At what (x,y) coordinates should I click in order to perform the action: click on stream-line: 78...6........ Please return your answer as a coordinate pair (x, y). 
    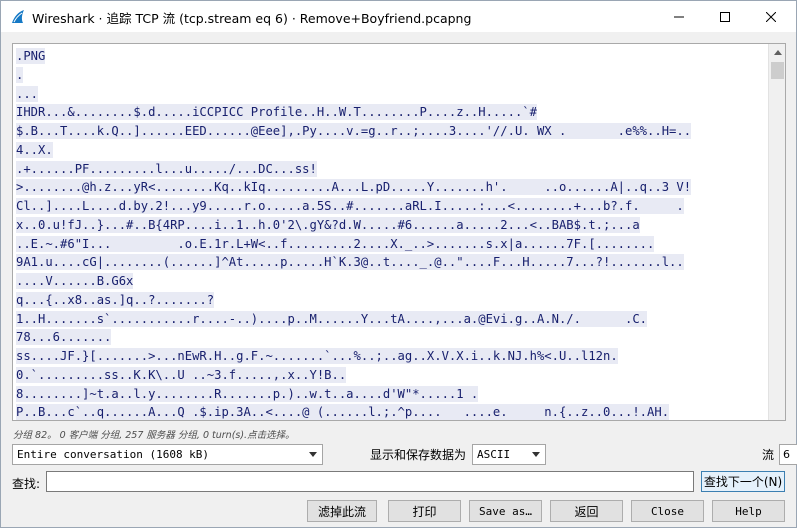
    Looking at the image, I should click on (391, 337).